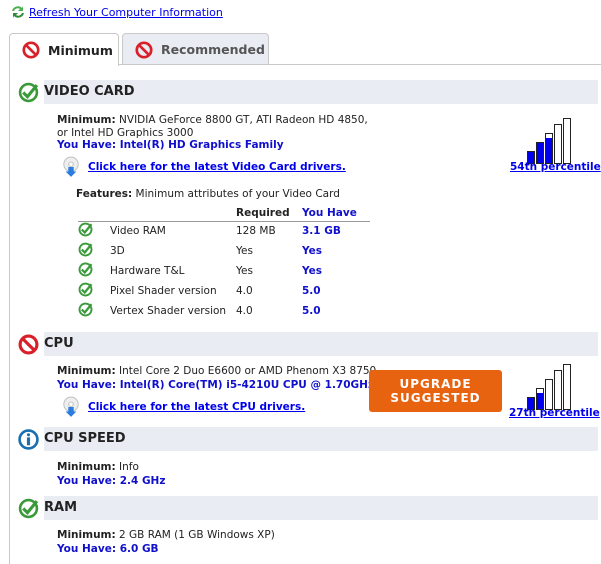 Image resolution: width=601 pixels, height=564 pixels. I want to click on ram-you-have: You Have: 6.0 GB, so click(108, 549).